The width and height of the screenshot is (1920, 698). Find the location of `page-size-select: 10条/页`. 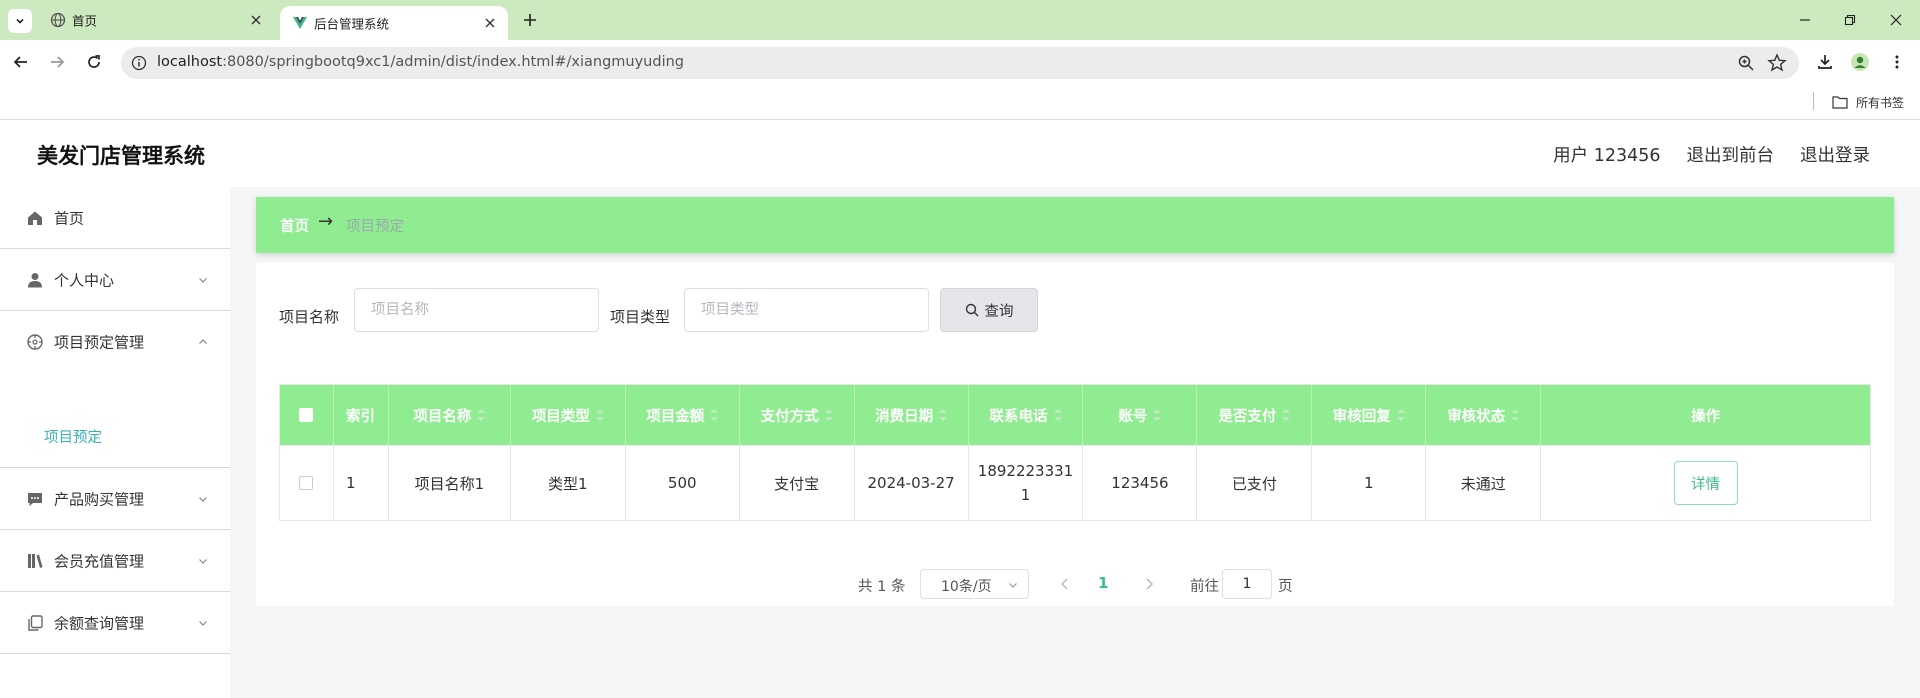

page-size-select: 10条/页 is located at coordinates (974, 584).